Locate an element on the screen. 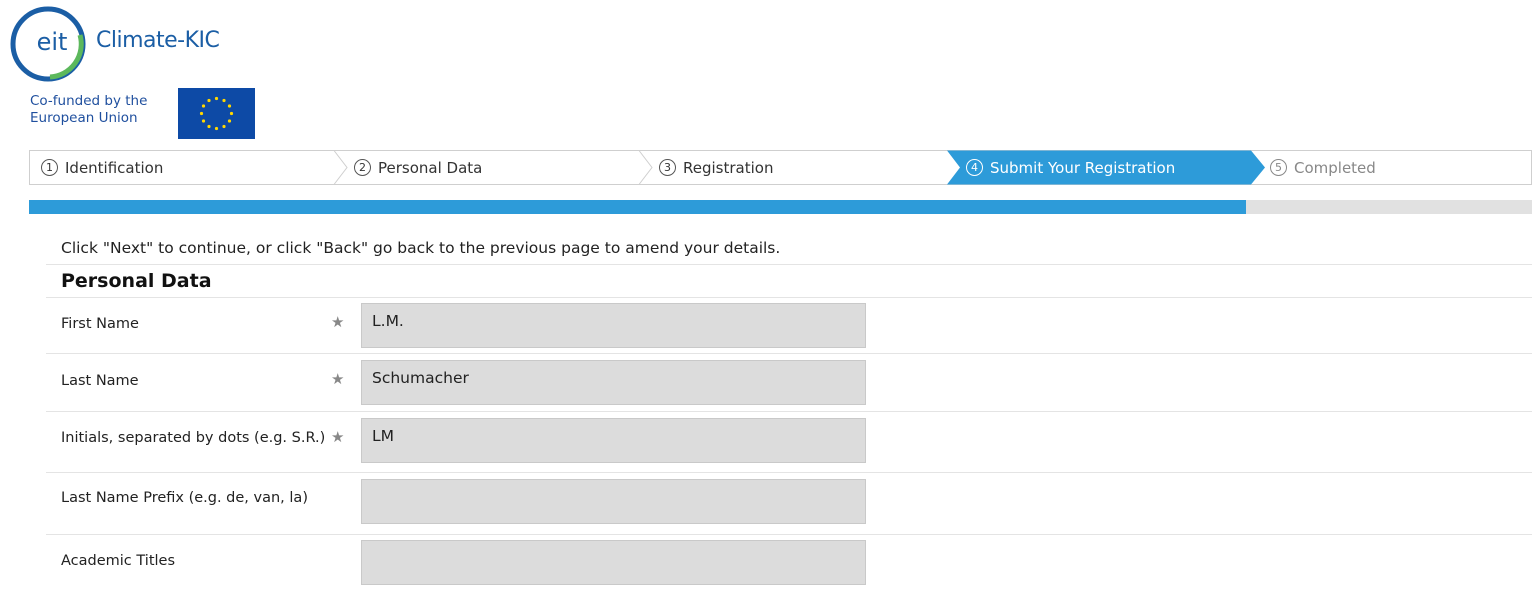 Image resolution: width=1532 pixels, height=589 pixels. step-number-1: 1 is located at coordinates (49, 167).